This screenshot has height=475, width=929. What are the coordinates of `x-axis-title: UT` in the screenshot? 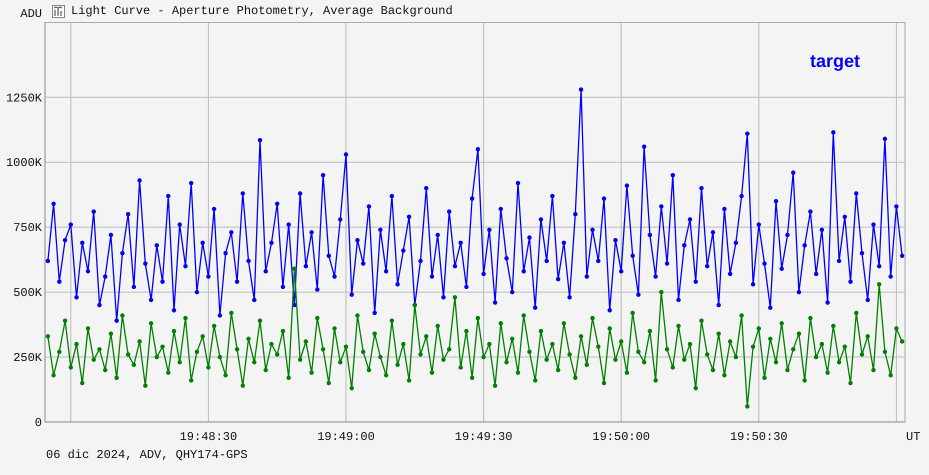 It's located at (913, 436).